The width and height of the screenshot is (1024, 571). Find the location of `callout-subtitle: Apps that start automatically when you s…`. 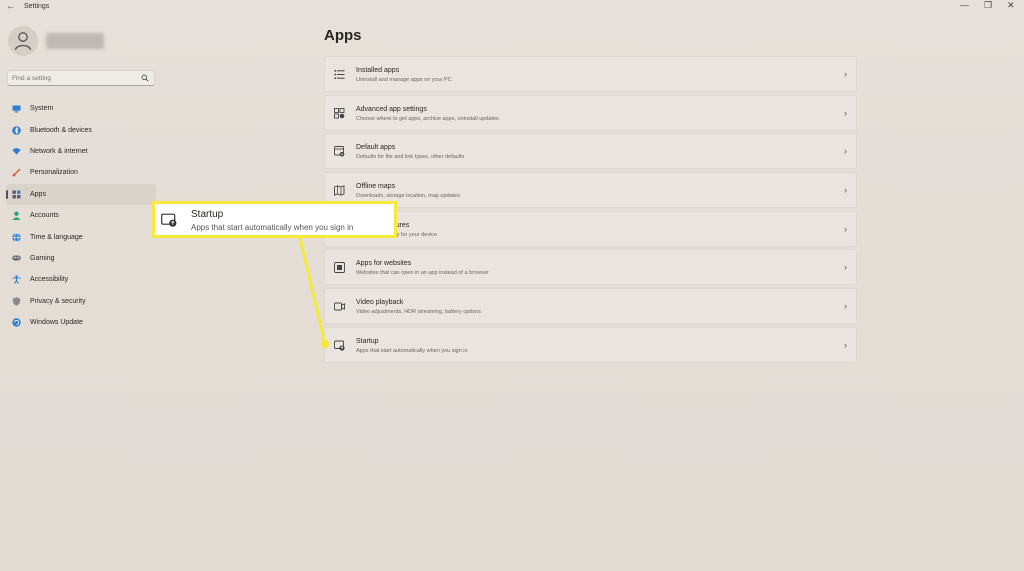

callout-subtitle: Apps that start automatically when you s… is located at coordinates (272, 227).